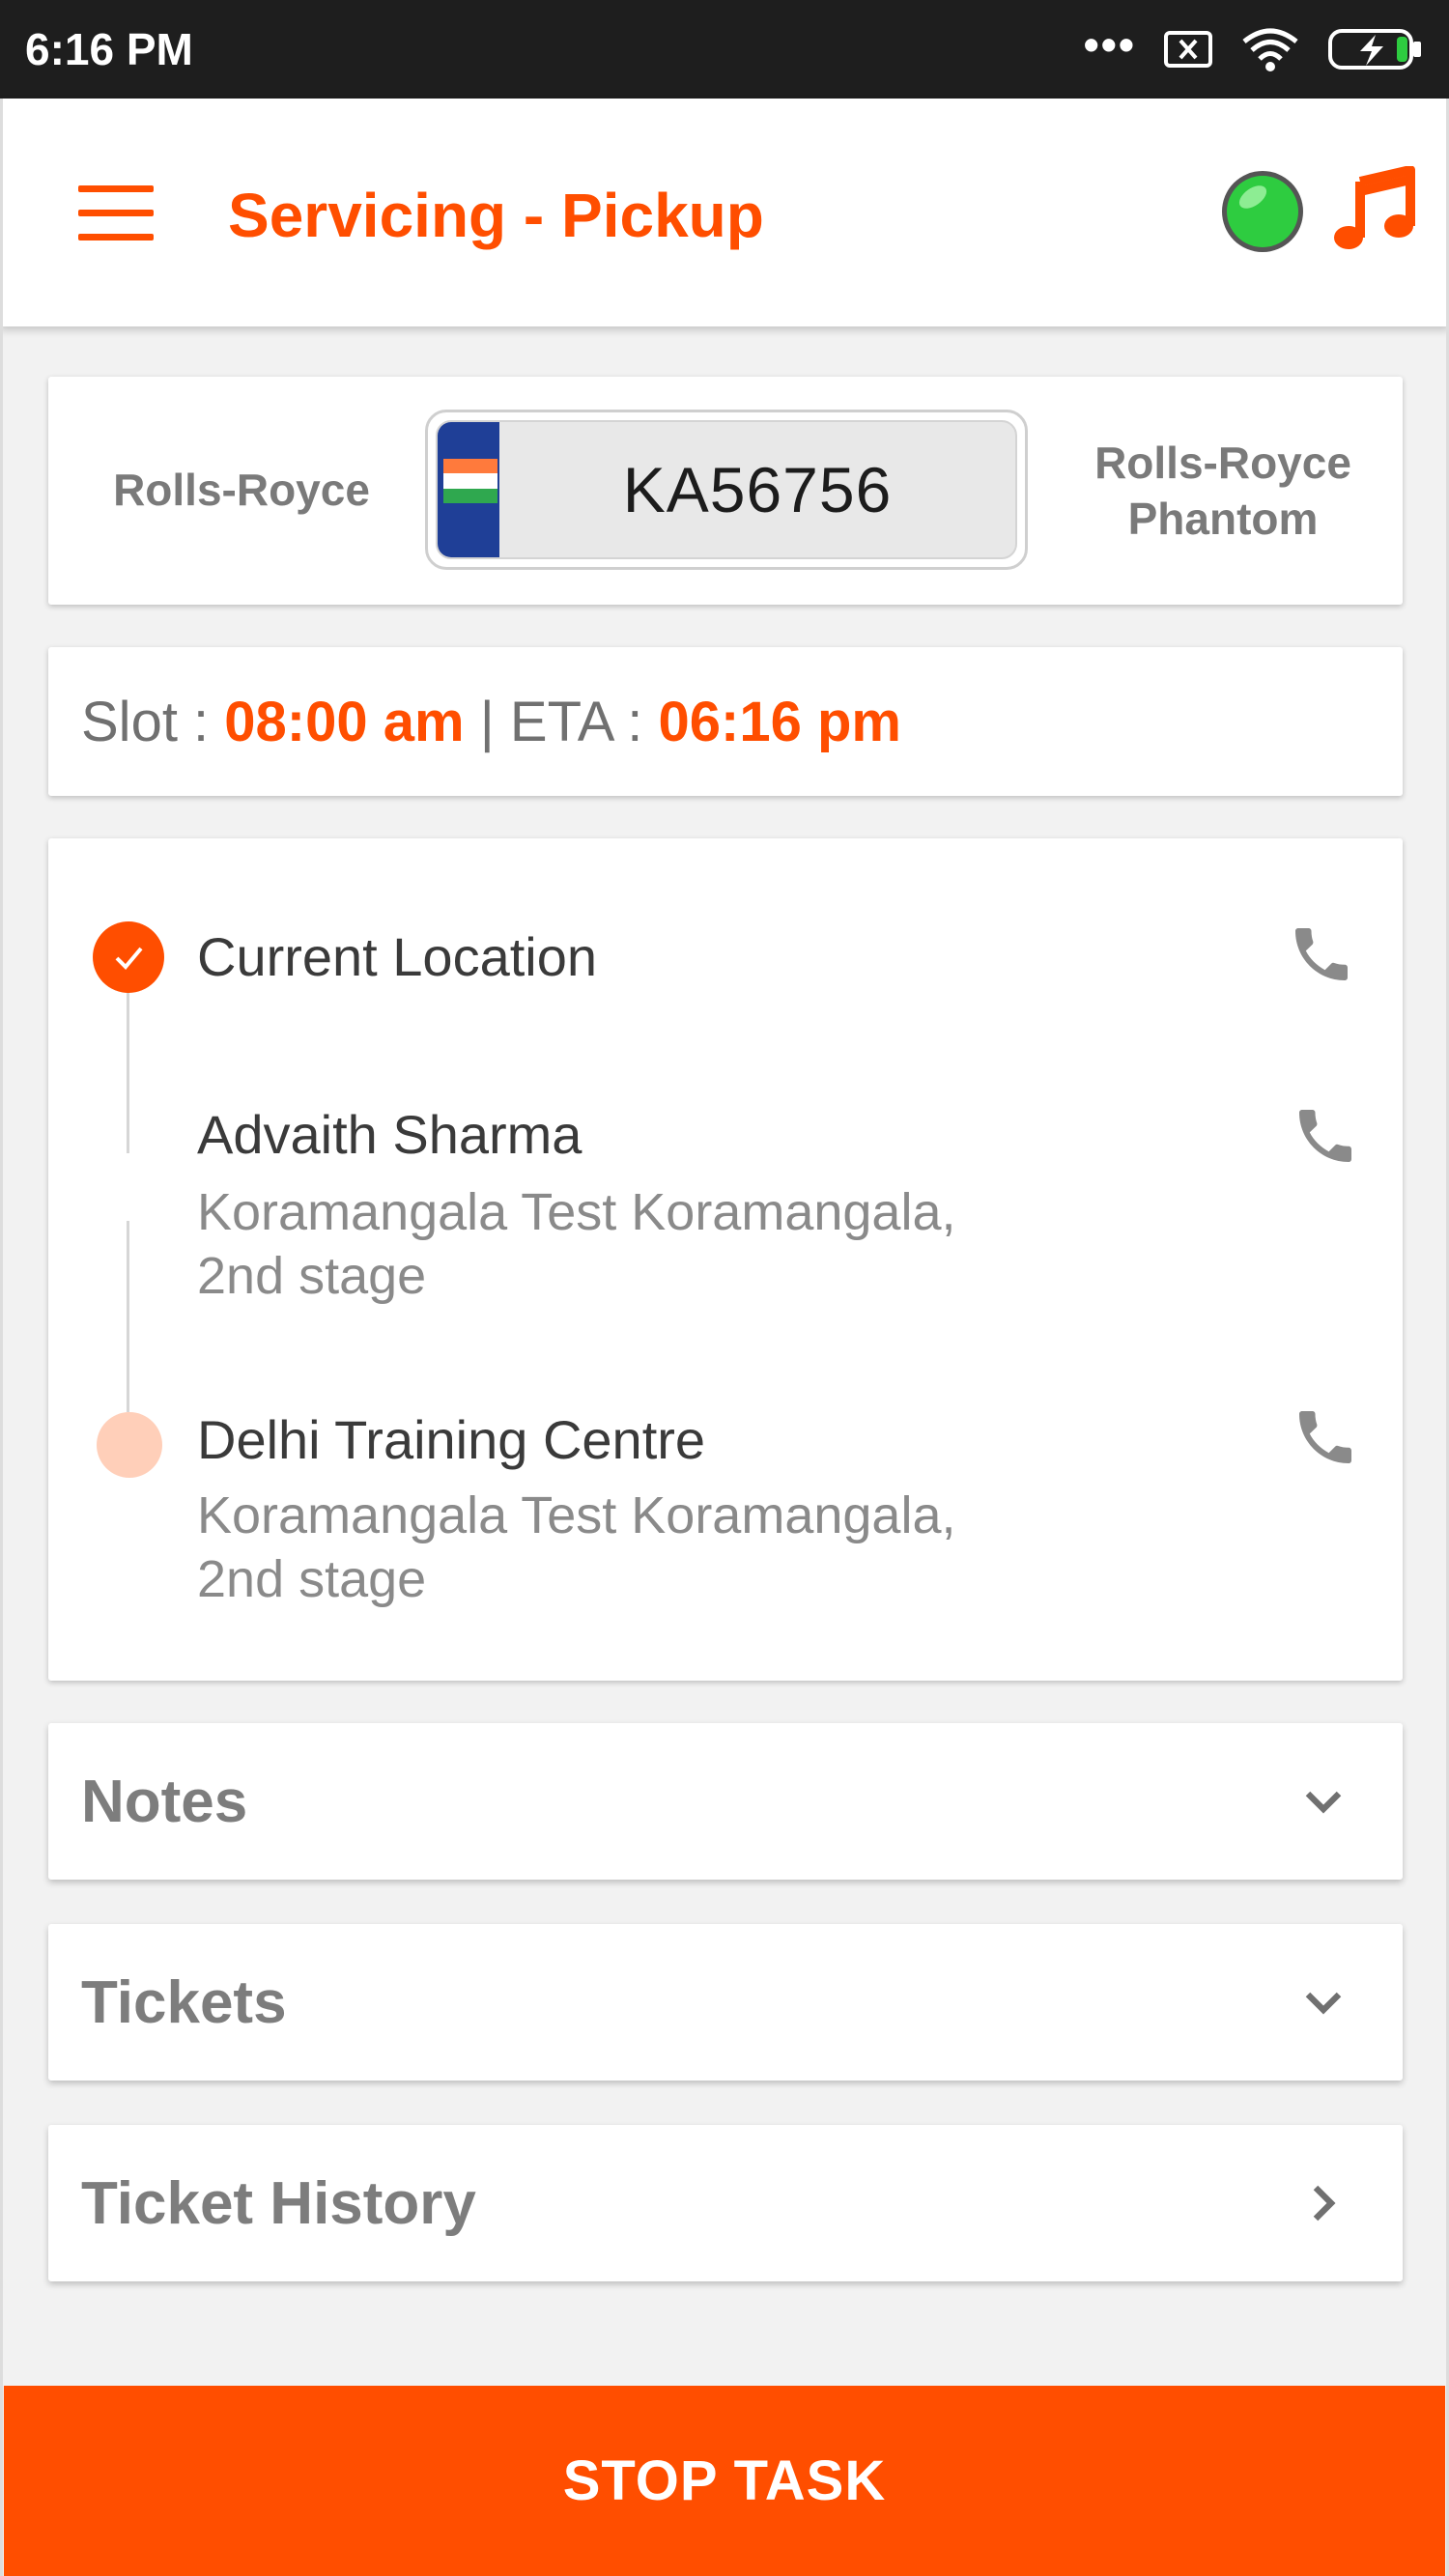 This screenshot has width=1449, height=2576. Describe the element at coordinates (1188, 49) in the screenshot. I see `sim-x-icon` at that location.